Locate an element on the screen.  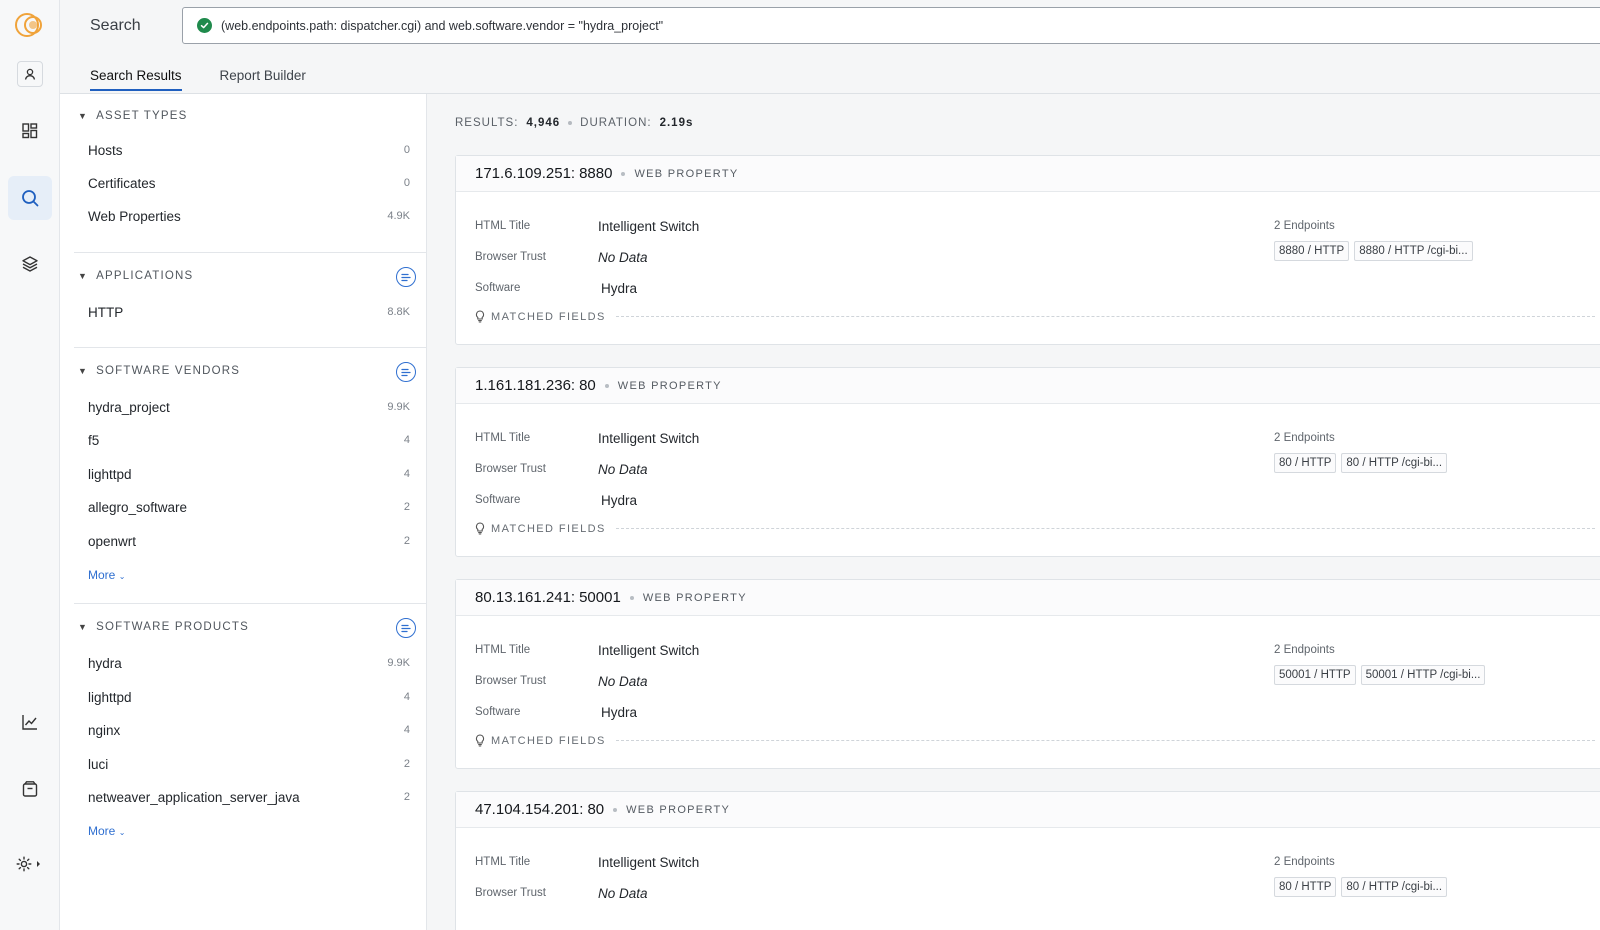
facet-header: ▼ ASSET TYPES is located at coordinates (133, 116).